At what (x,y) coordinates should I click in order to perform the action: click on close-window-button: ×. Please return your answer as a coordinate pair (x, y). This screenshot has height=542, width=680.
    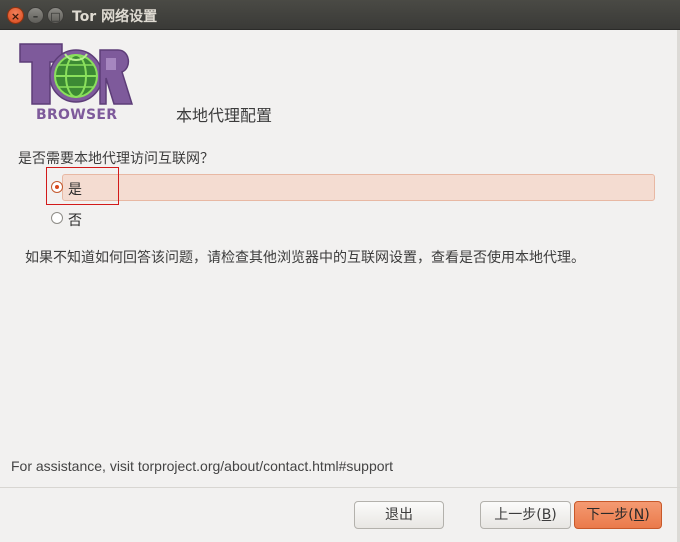
    Looking at the image, I should click on (15, 15).